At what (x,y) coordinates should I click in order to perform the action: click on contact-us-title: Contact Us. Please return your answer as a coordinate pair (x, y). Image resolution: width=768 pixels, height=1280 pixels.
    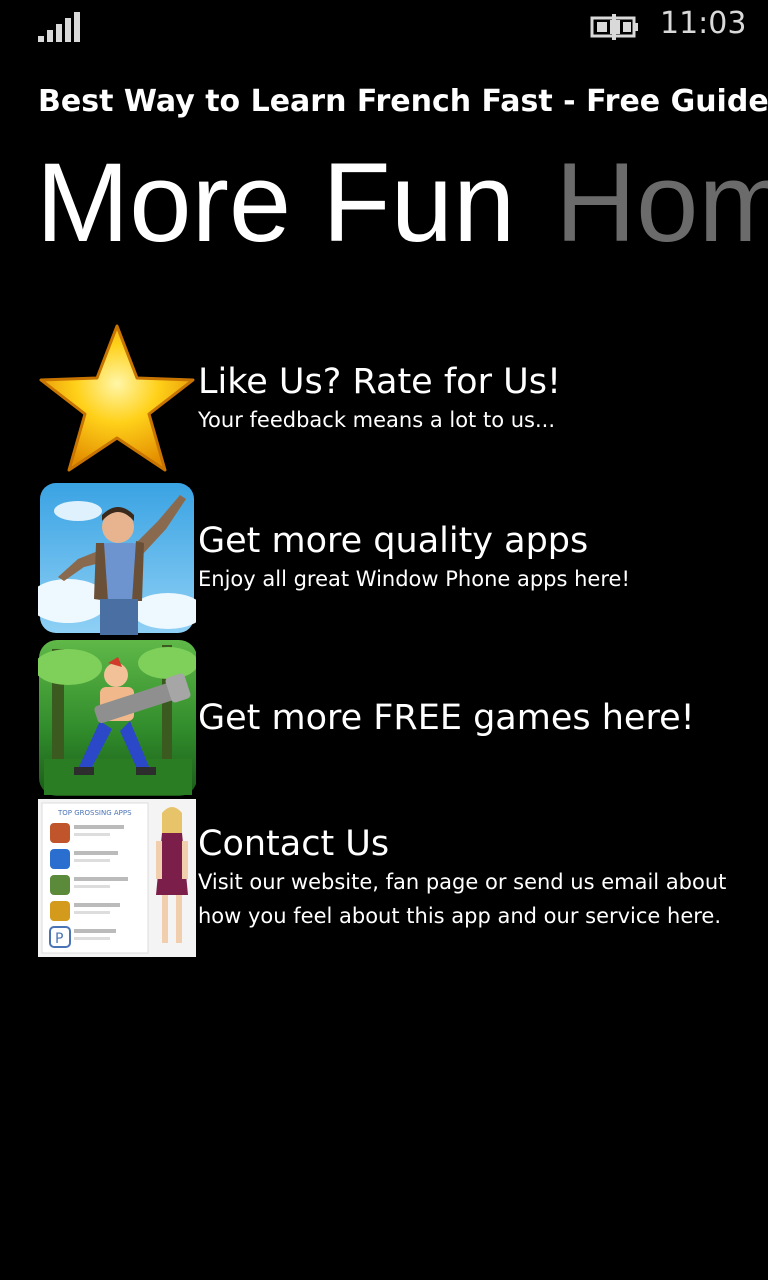
    Looking at the image, I should click on (294, 844).